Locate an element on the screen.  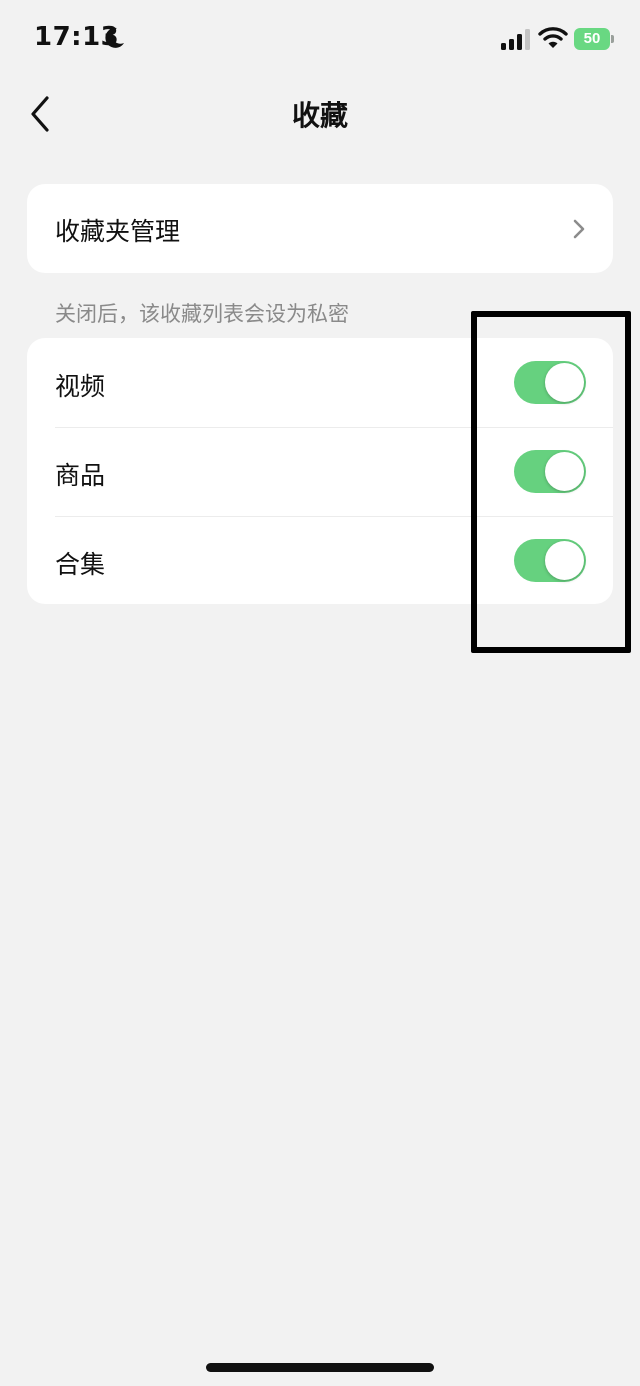
navigation-bar: 收藏 is located at coordinates (320, 114).